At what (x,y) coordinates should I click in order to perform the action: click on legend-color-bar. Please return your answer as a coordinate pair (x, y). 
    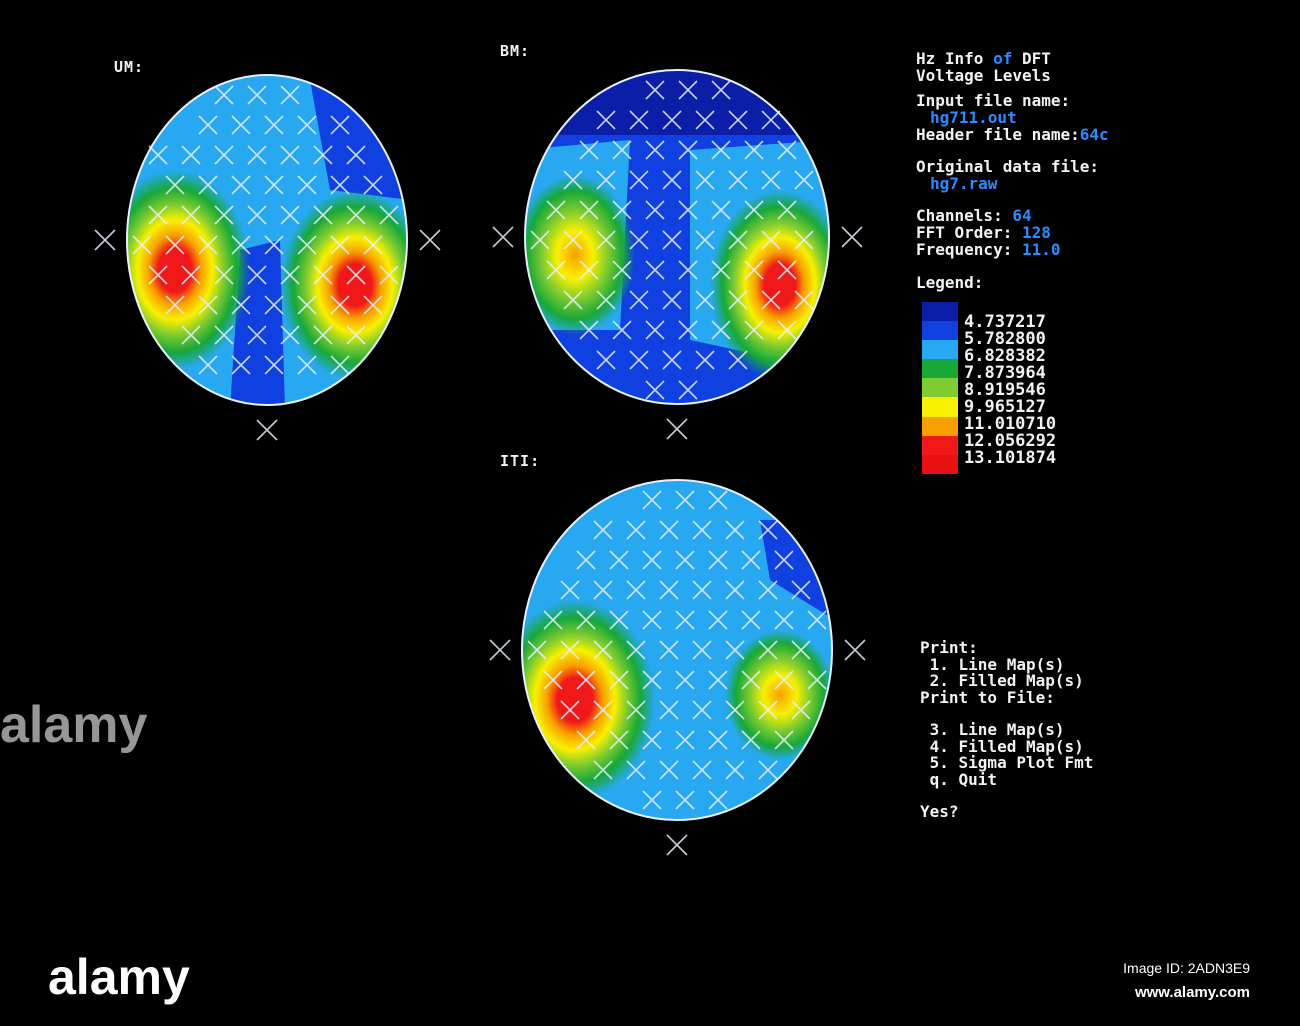
    Looking at the image, I should click on (940, 388).